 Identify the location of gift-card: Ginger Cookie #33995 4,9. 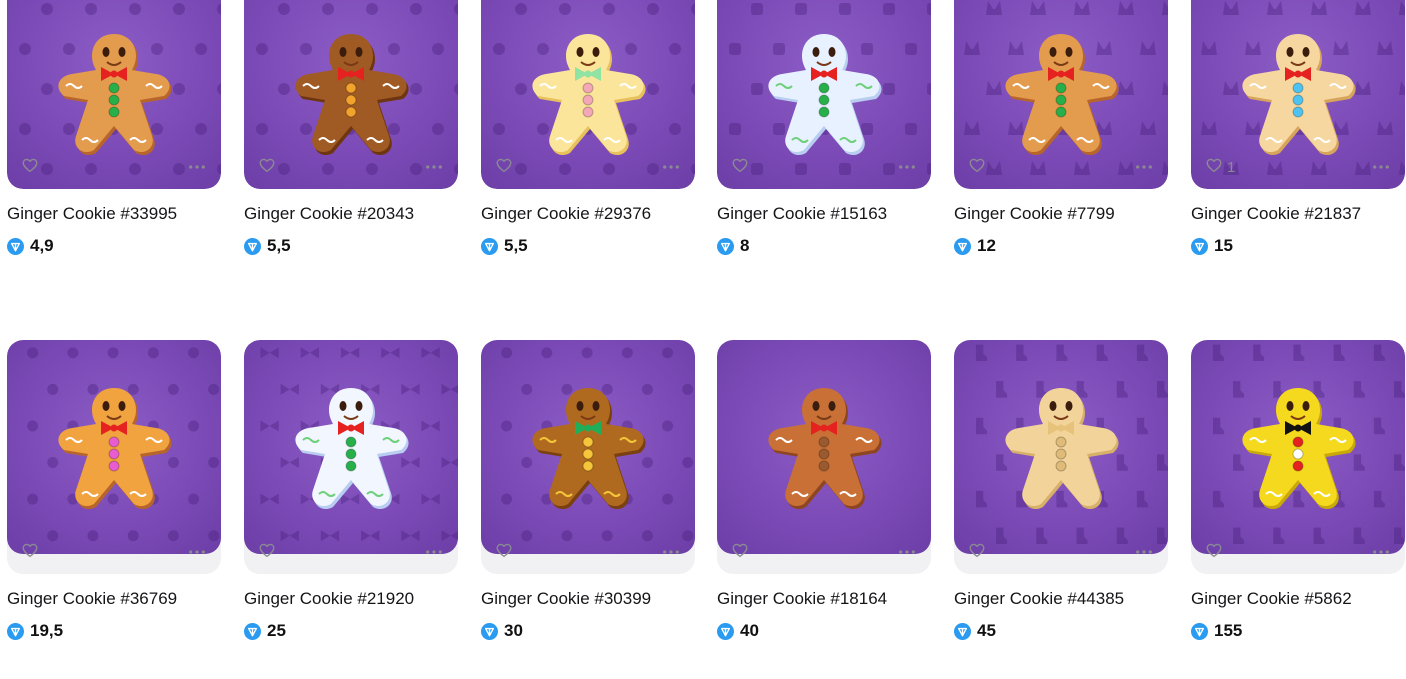
(114, 128).